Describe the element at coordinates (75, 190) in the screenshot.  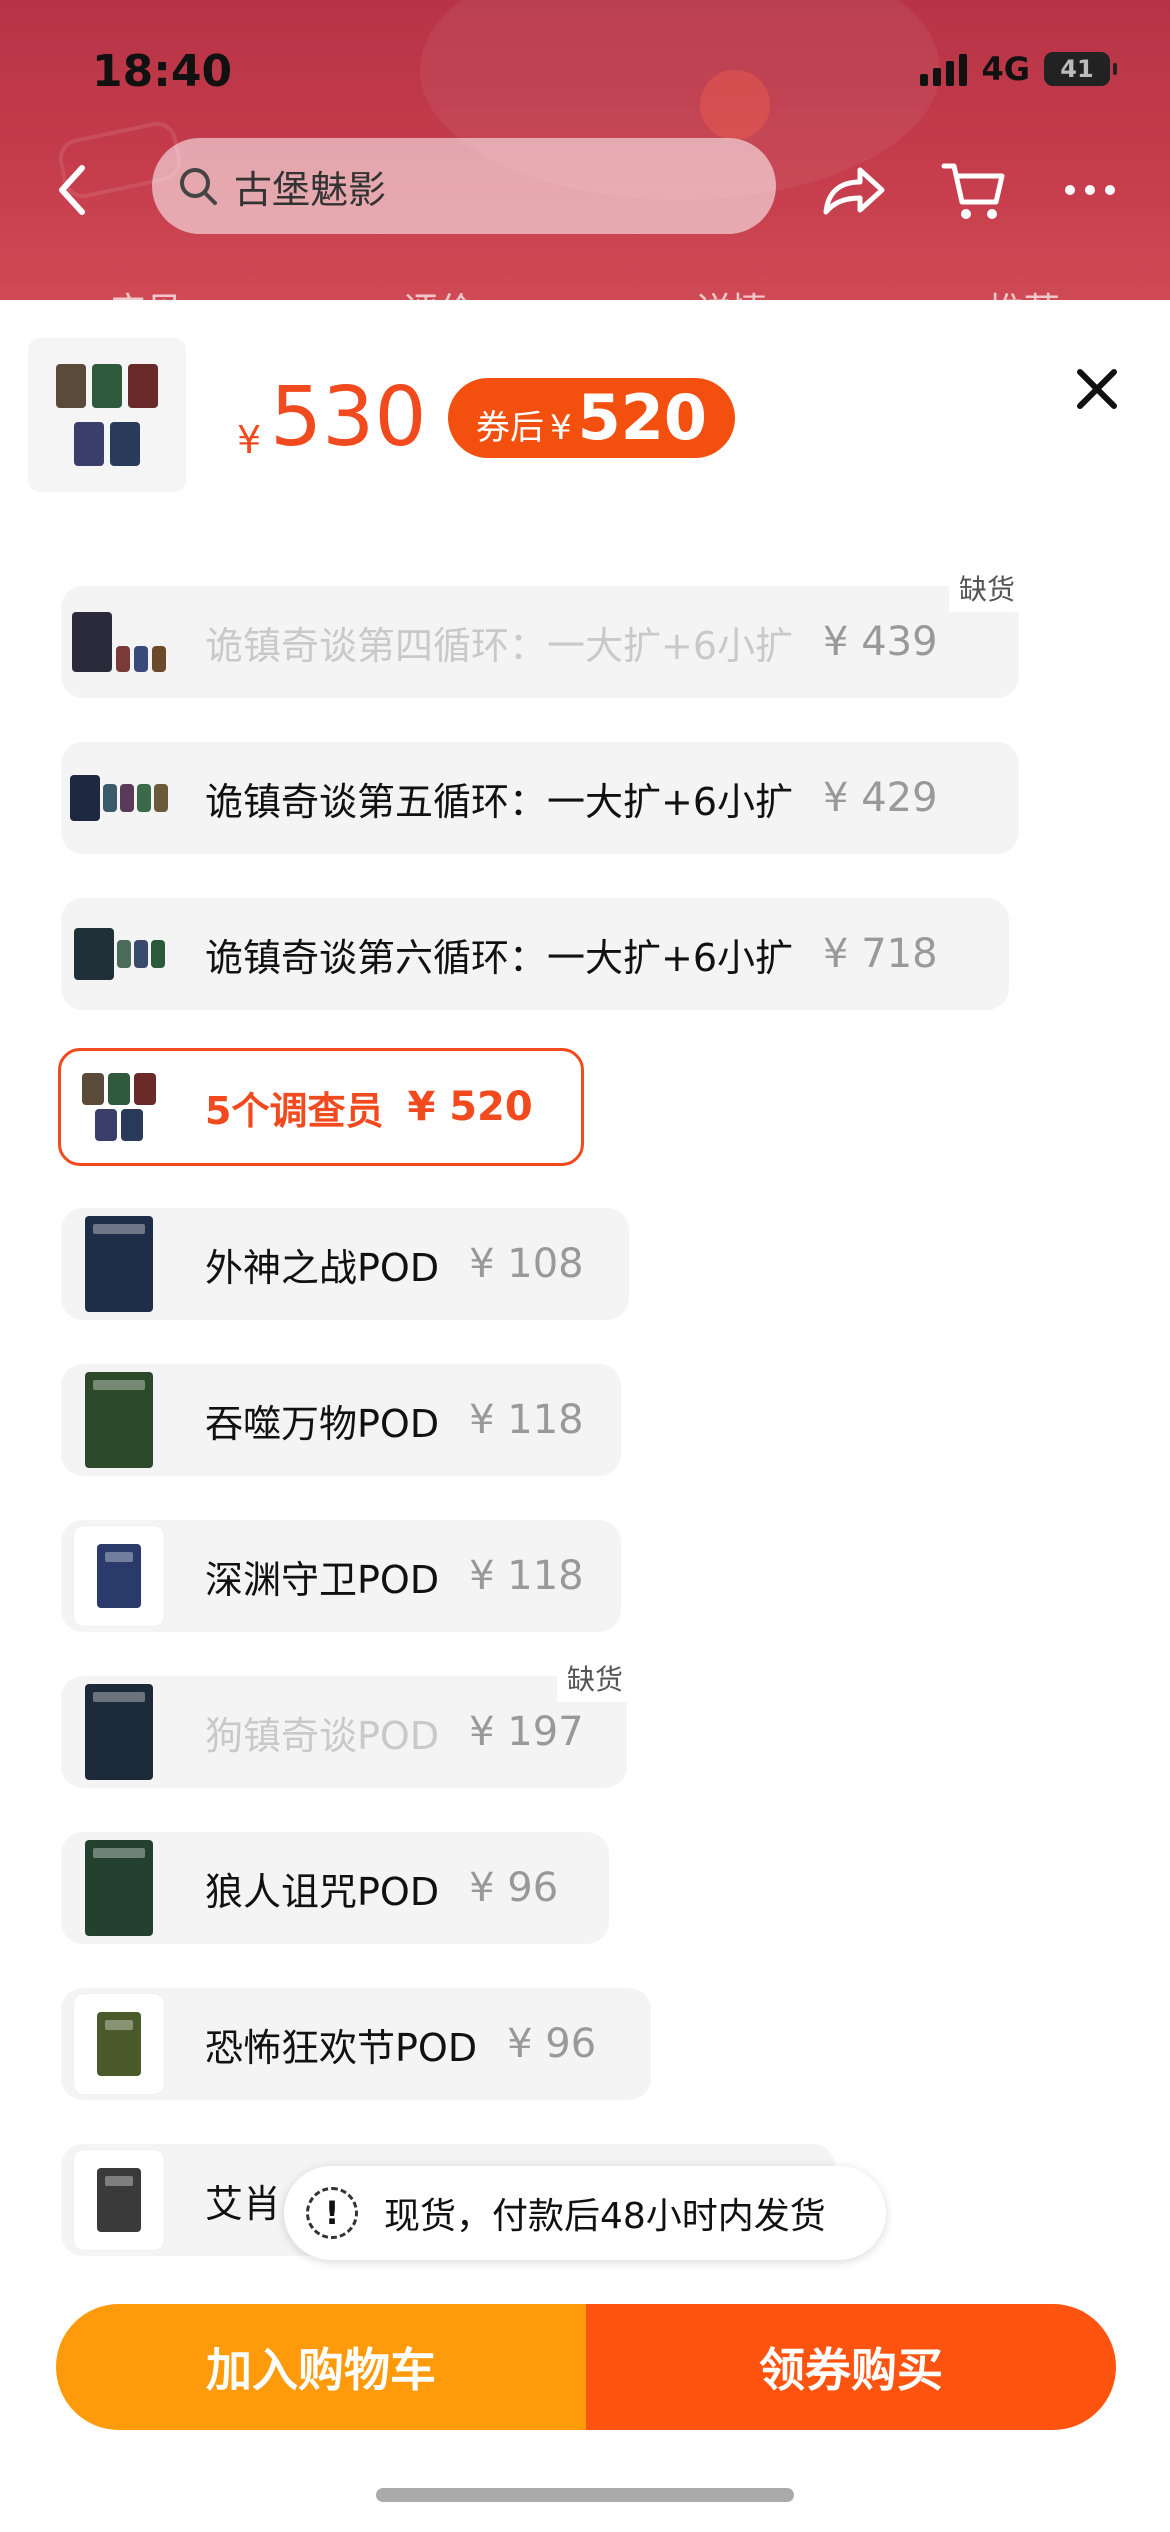
I see `back-arrow-icon` at that location.